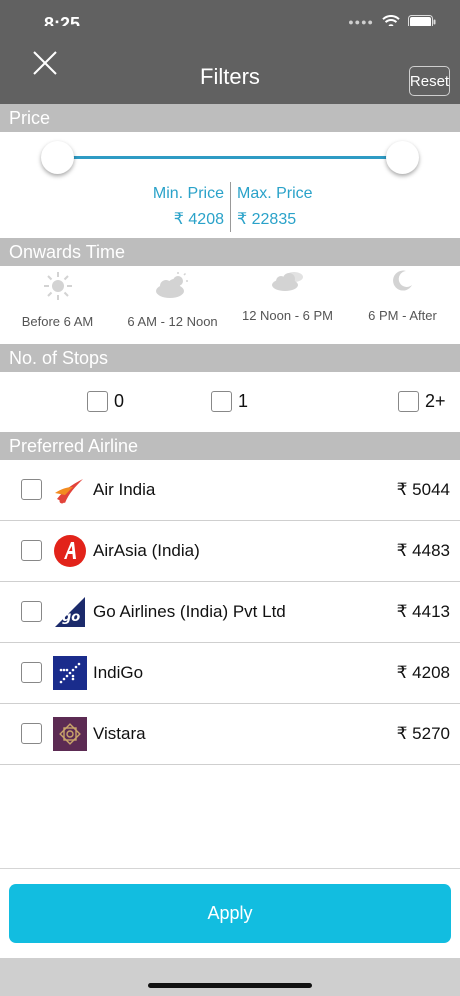 This screenshot has height=996, width=460. I want to click on time-label: 6 PM - After, so click(402, 315).